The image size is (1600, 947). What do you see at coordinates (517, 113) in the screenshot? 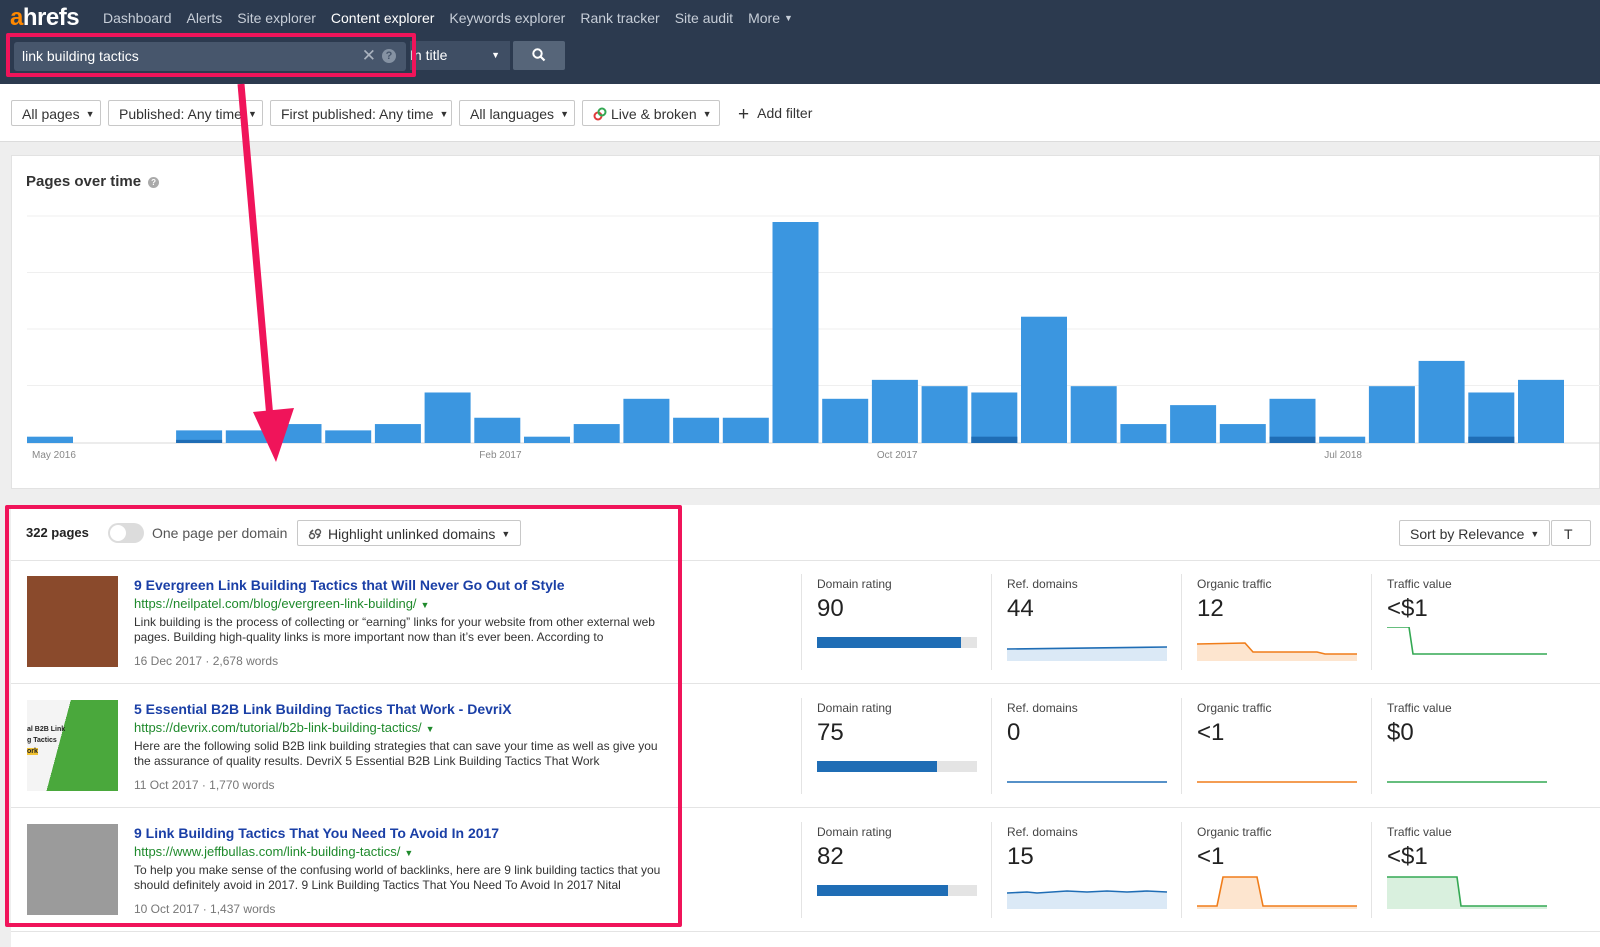
I see `filter-languages: All languages ▼` at bounding box center [517, 113].